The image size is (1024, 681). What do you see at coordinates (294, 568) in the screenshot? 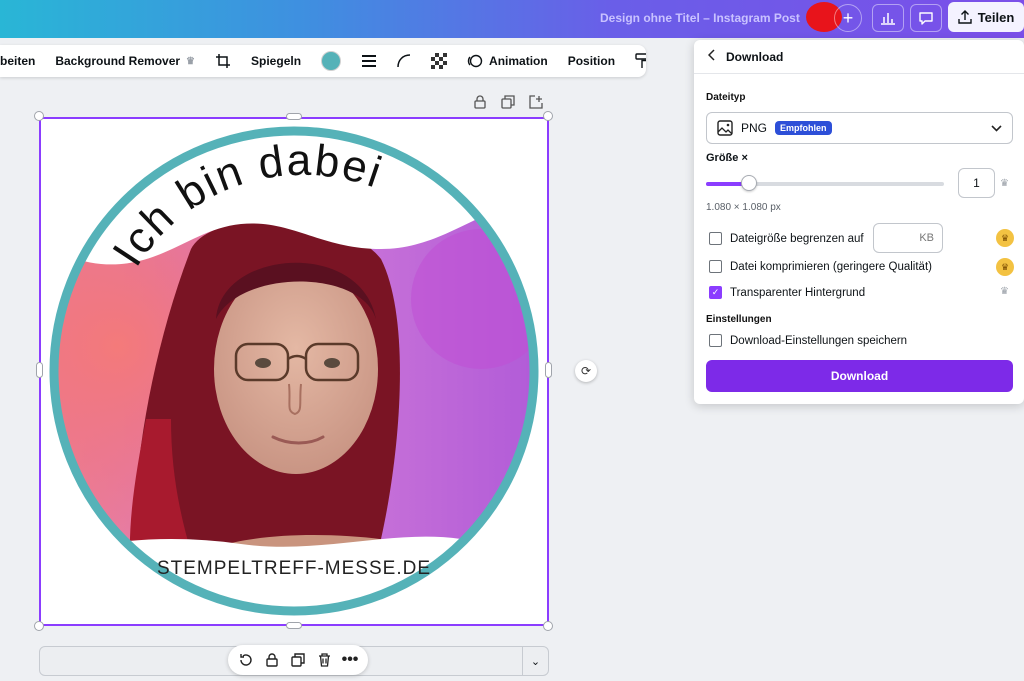
I see `badge-bottom-text: STEMPELTREFF-MESSE.DE` at bounding box center [294, 568].